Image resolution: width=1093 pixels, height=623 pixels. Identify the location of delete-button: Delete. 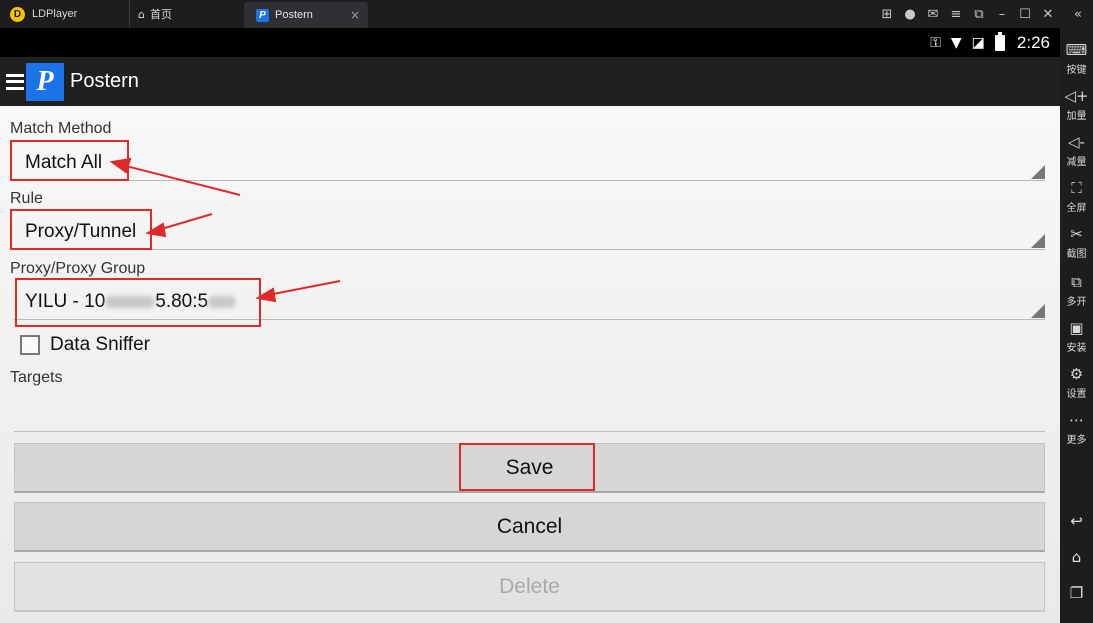
(529, 587).